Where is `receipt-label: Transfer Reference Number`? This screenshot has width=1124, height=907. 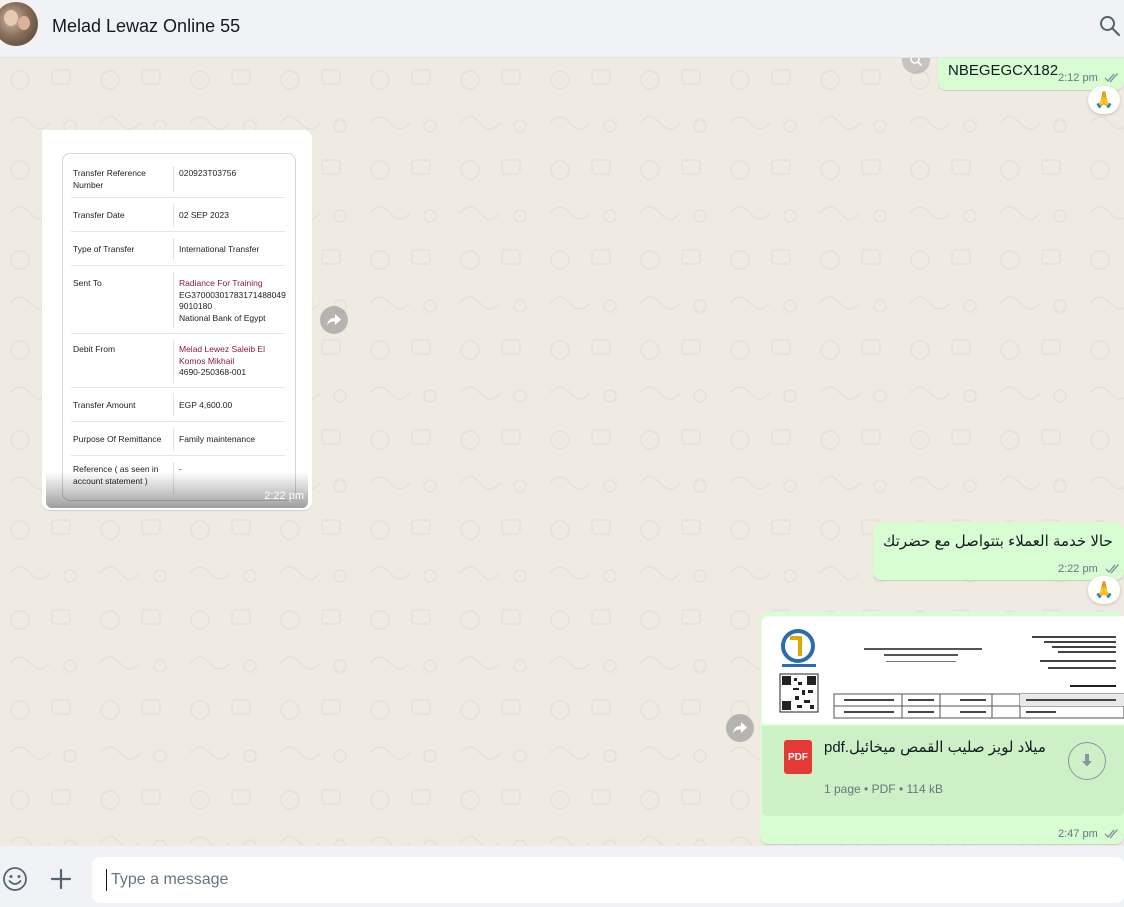 receipt-label: Transfer Reference Number is located at coordinates (109, 179).